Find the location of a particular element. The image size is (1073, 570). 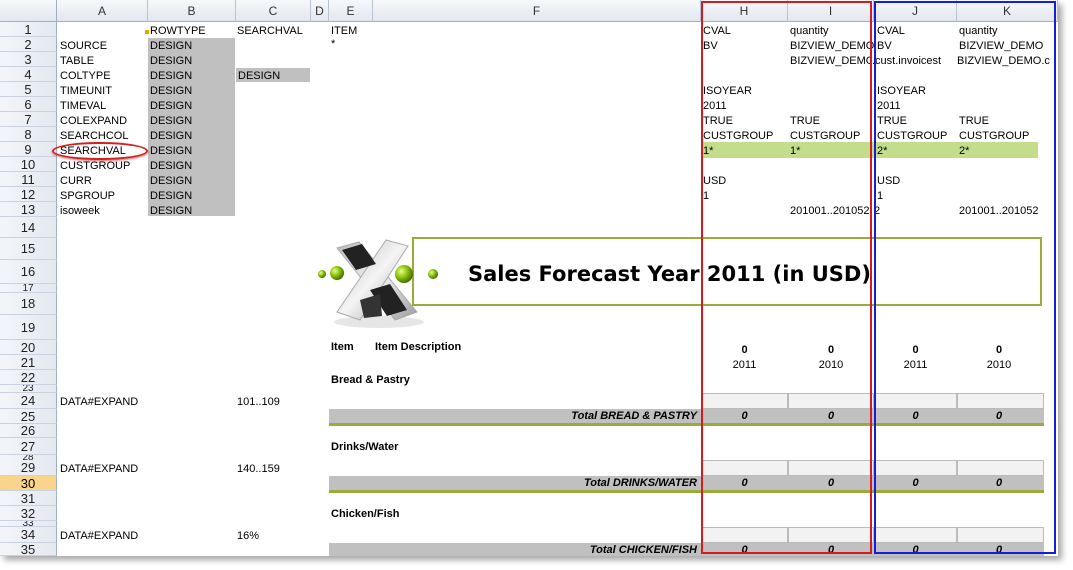

row-header-4: 4 is located at coordinates (28, 74).